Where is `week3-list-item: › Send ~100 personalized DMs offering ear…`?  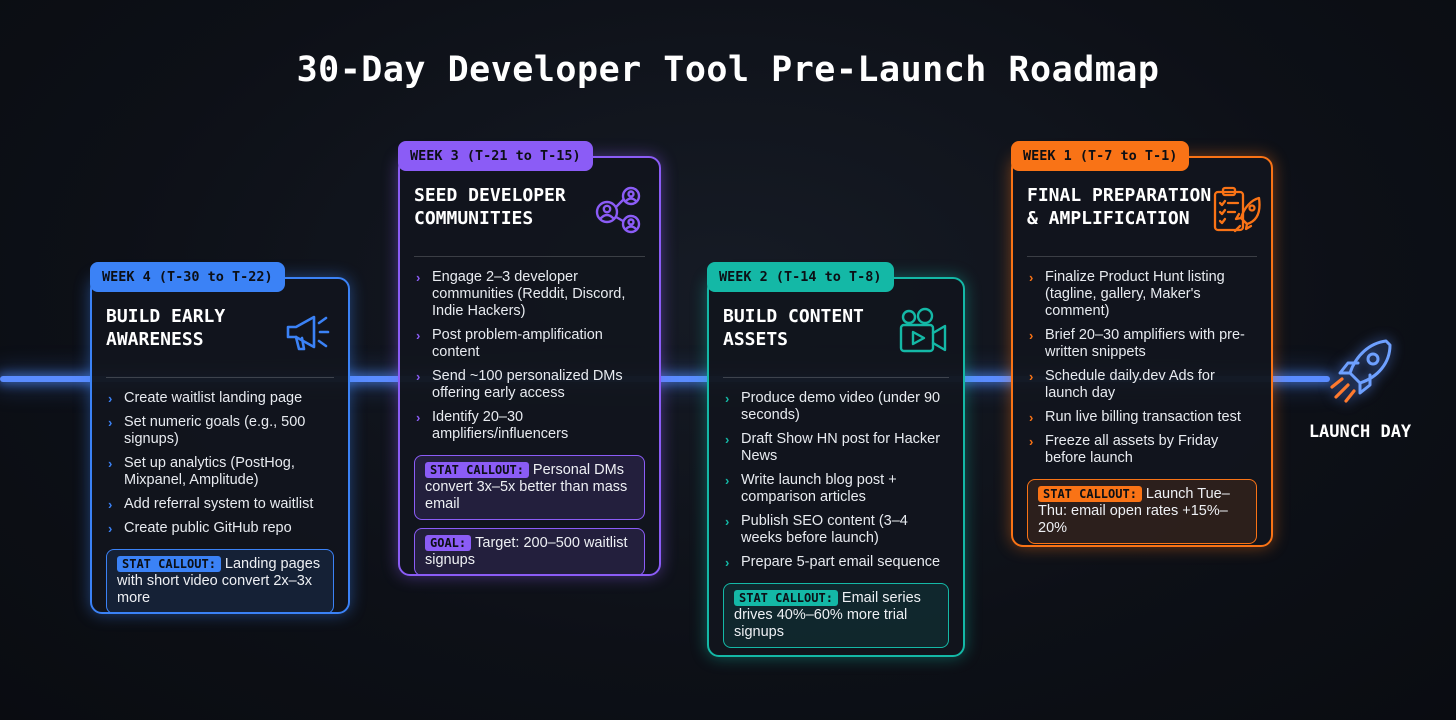 week3-list-item: › Send ~100 personalized DMs offering ear… is located at coordinates (529, 385).